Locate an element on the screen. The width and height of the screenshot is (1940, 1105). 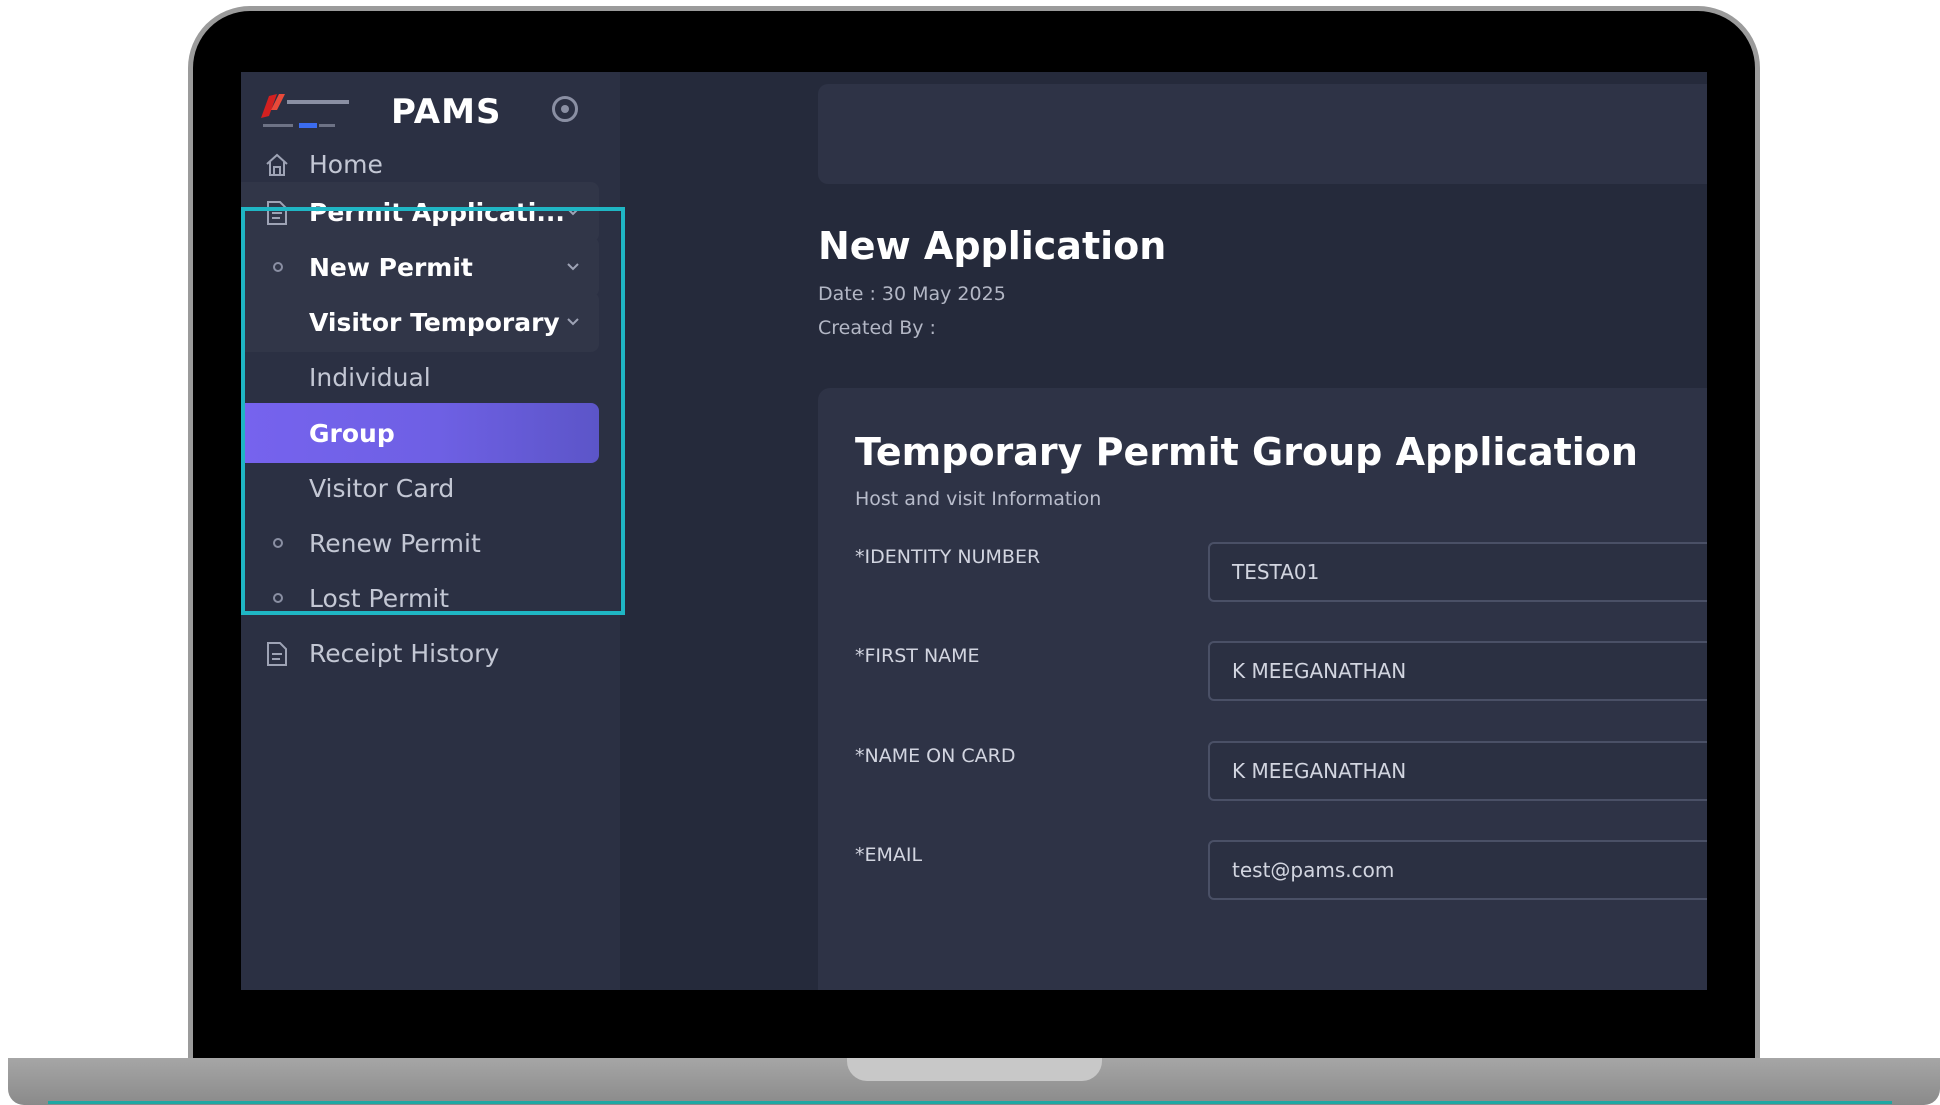
brand: PAMS is located at coordinates (380, 112).